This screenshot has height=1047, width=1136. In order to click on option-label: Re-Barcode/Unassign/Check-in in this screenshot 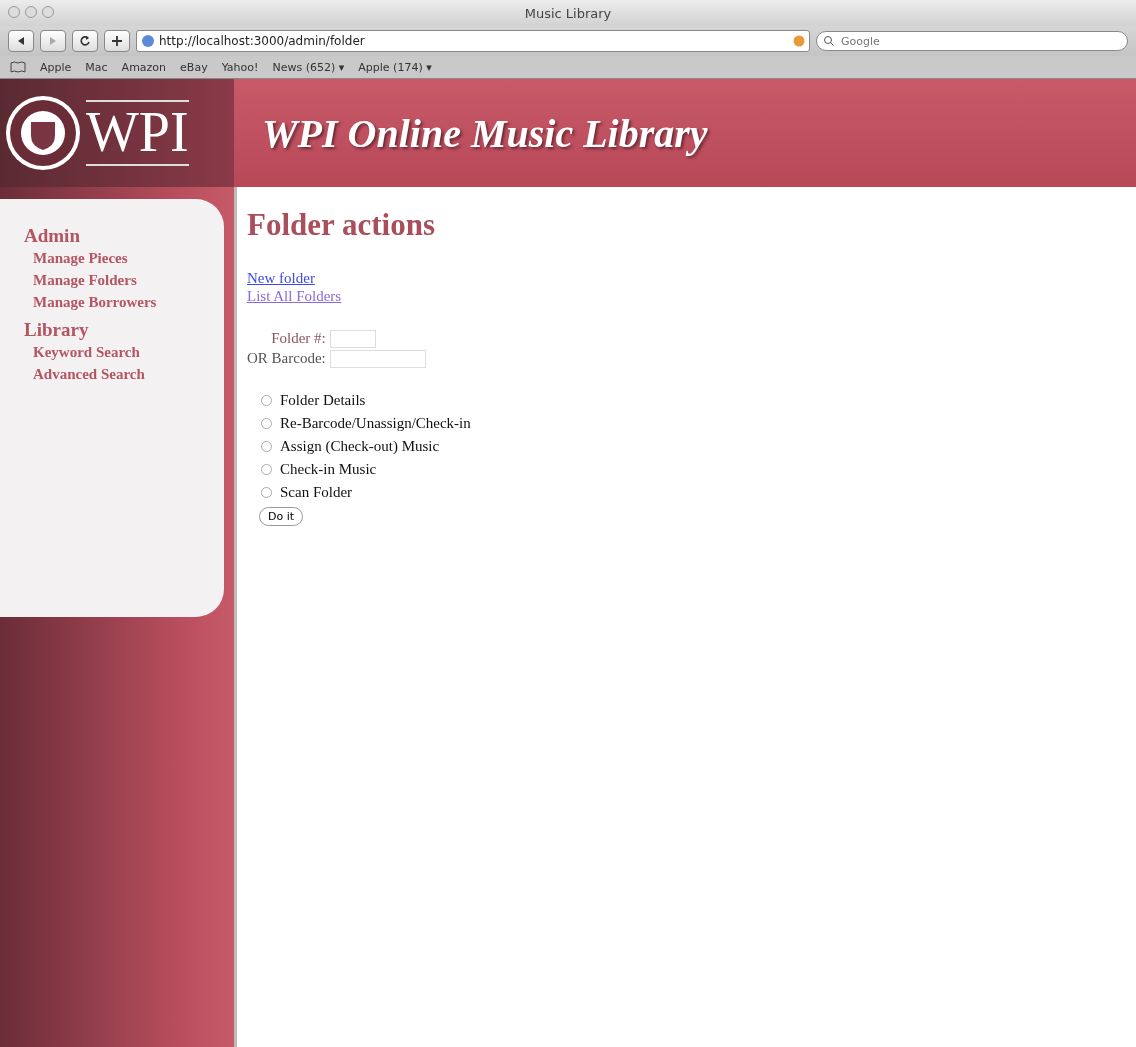, I will do `click(375, 423)`.